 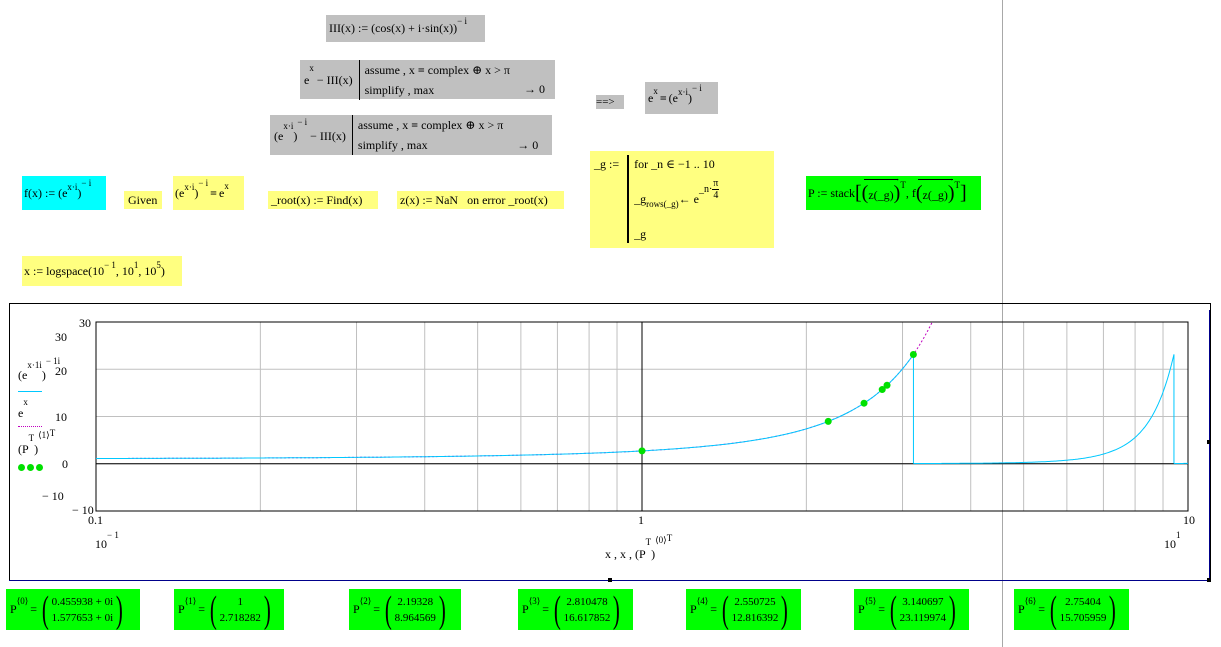 What do you see at coordinates (30, 426) in the screenshot?
I see `legend-series-2-swatch` at bounding box center [30, 426].